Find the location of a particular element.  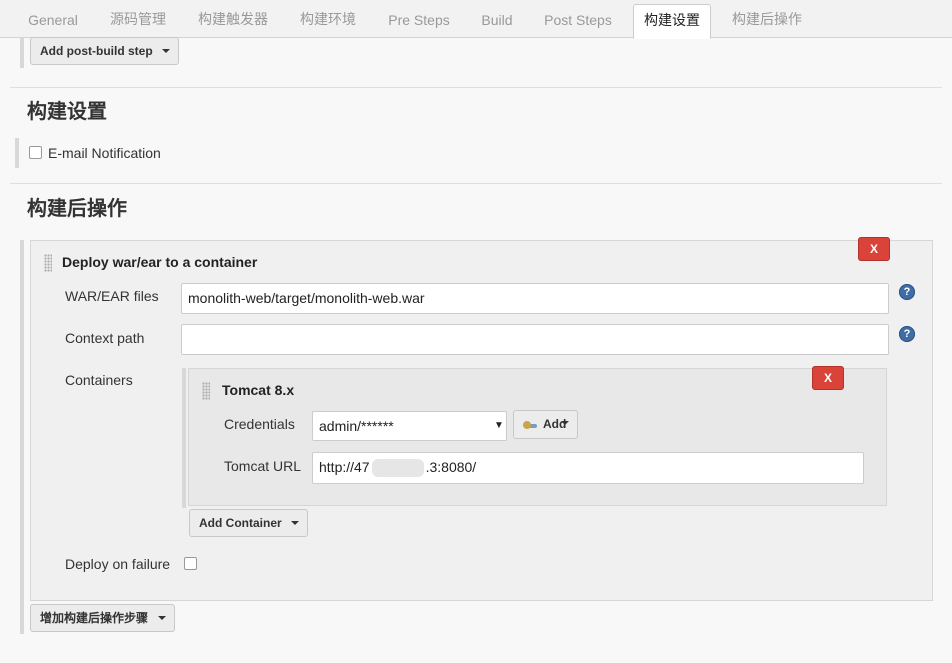

tomcat-title: Tomcat 8.x is located at coordinates (258, 390).